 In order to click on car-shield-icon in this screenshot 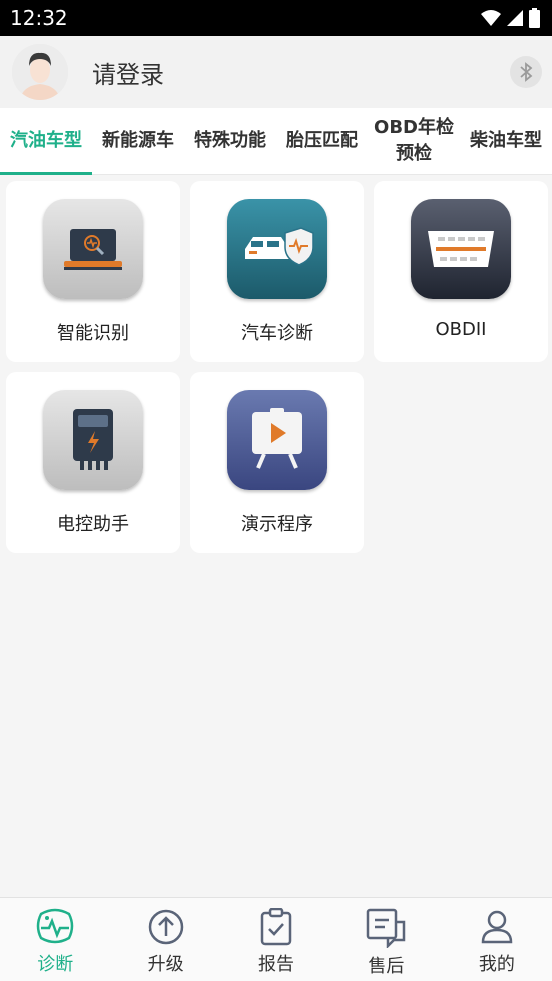, I will do `click(277, 249)`.